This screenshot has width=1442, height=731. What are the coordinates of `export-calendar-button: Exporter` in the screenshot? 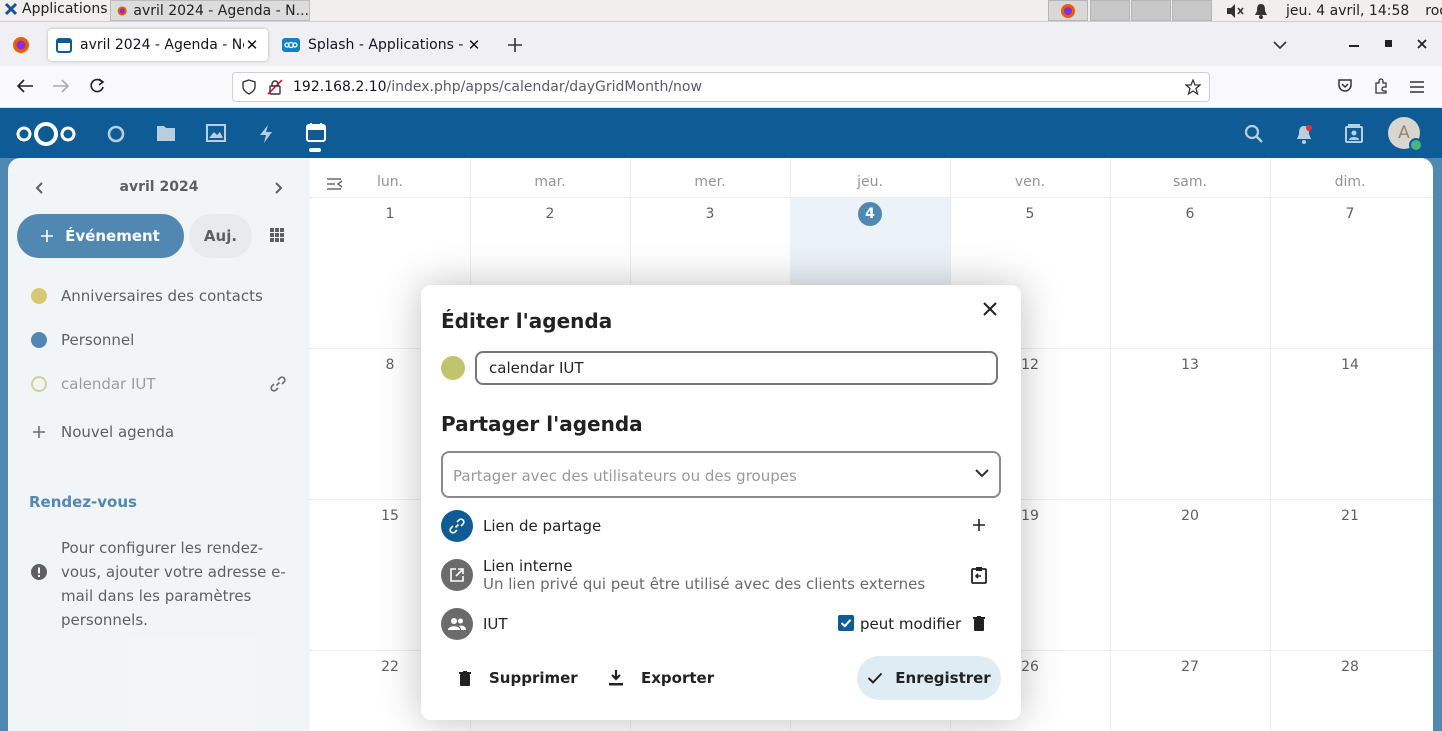 It's located at (661, 678).